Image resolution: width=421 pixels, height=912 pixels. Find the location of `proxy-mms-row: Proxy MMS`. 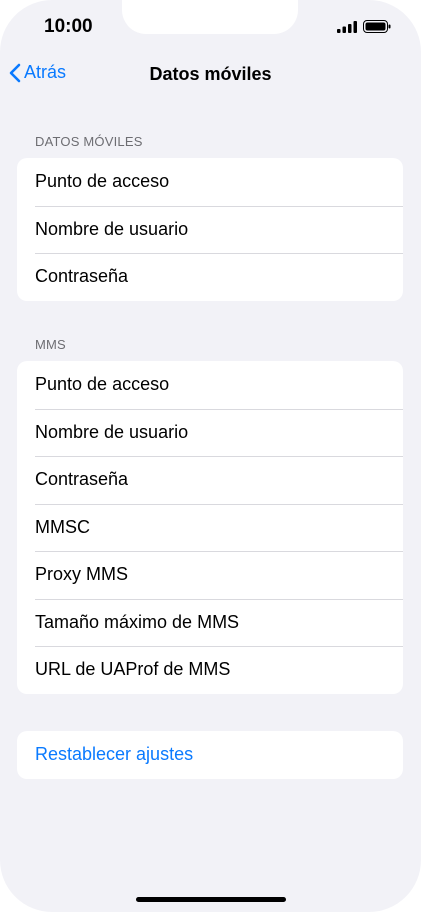

proxy-mms-row: Proxy MMS is located at coordinates (210, 575).